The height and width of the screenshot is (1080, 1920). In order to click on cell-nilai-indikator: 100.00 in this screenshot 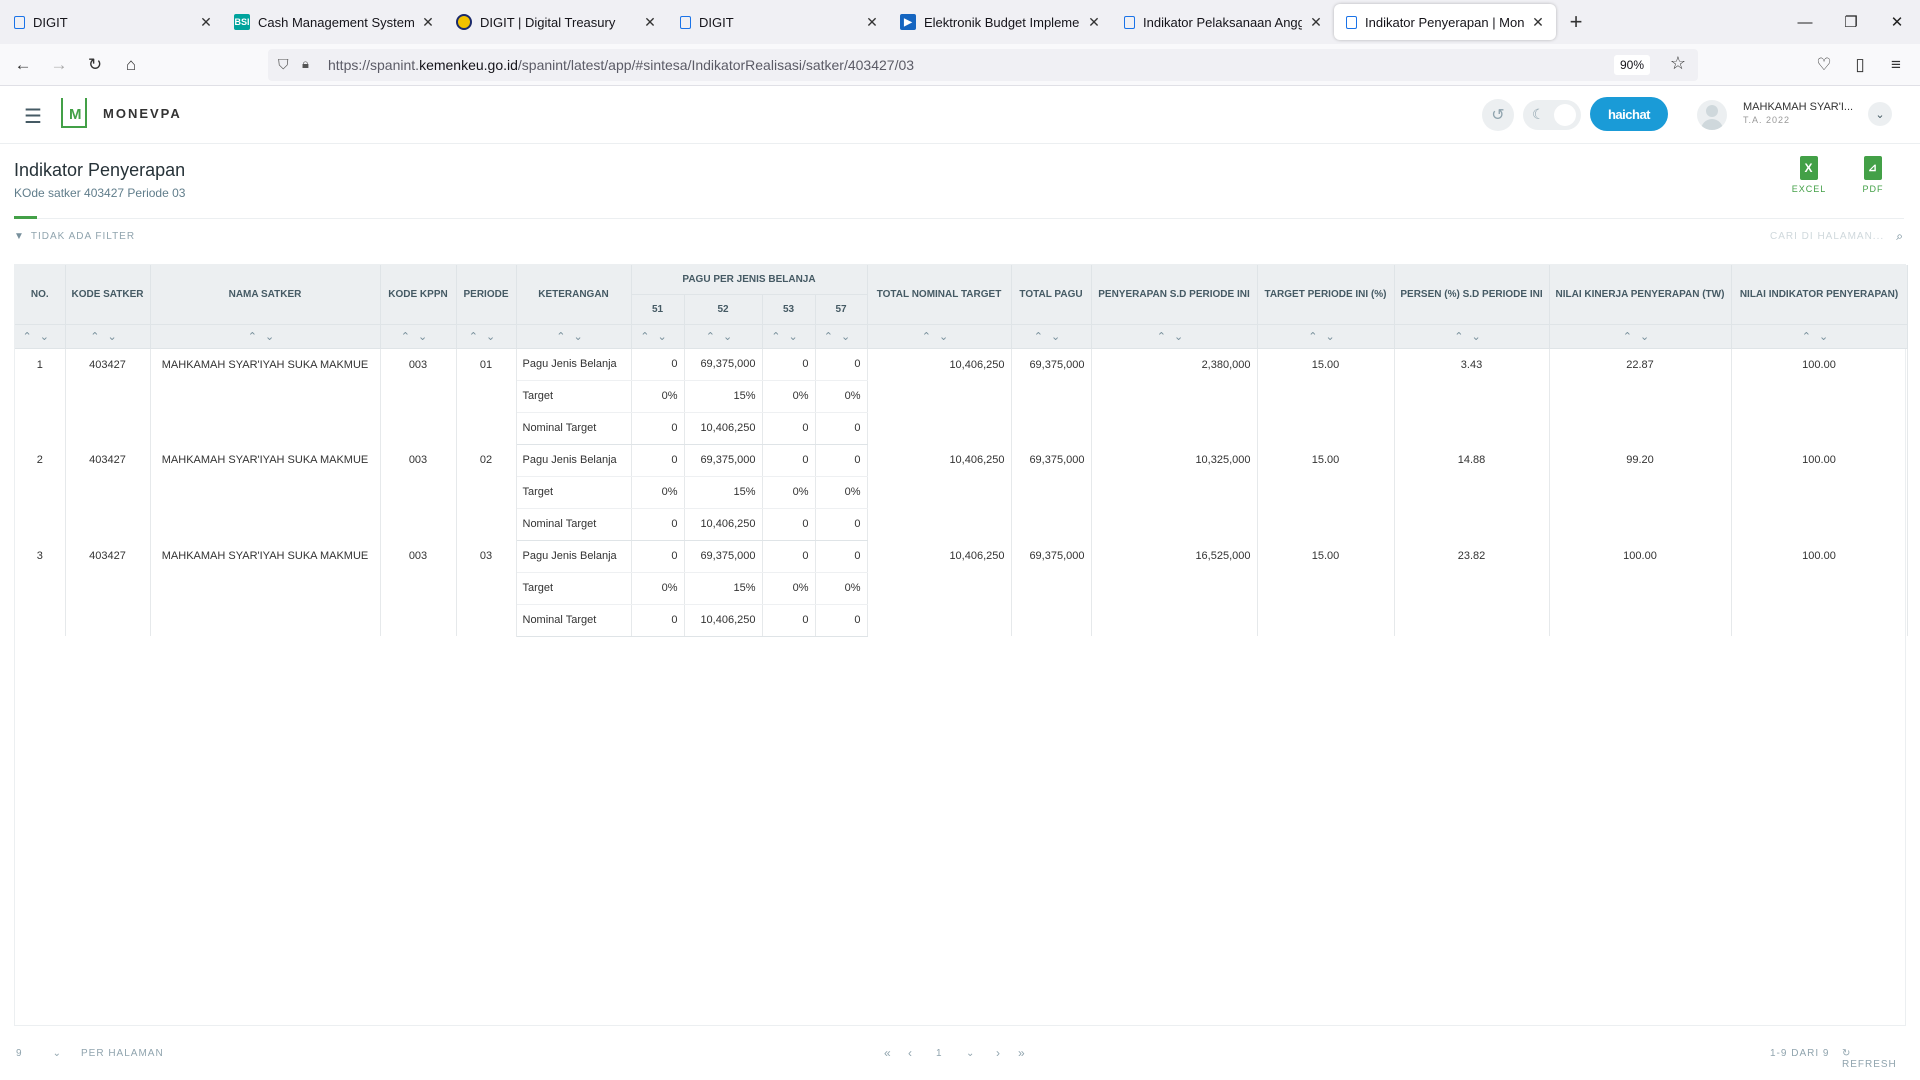, I will do `click(1819, 396)`.